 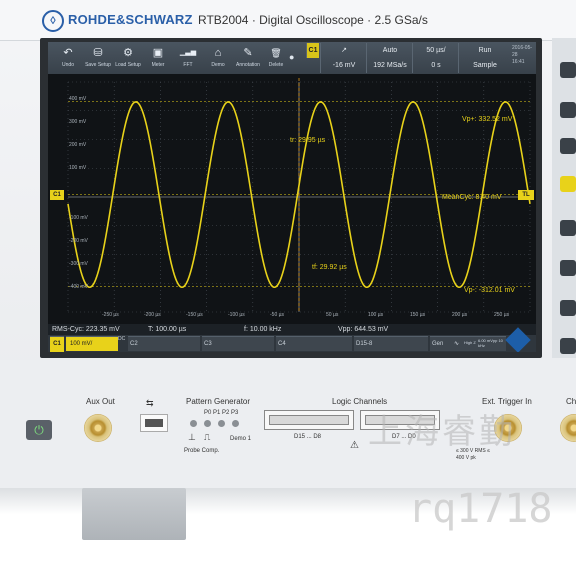 What do you see at coordinates (158, 53) in the screenshot?
I see `meter-icon: ▣` at bounding box center [158, 53].